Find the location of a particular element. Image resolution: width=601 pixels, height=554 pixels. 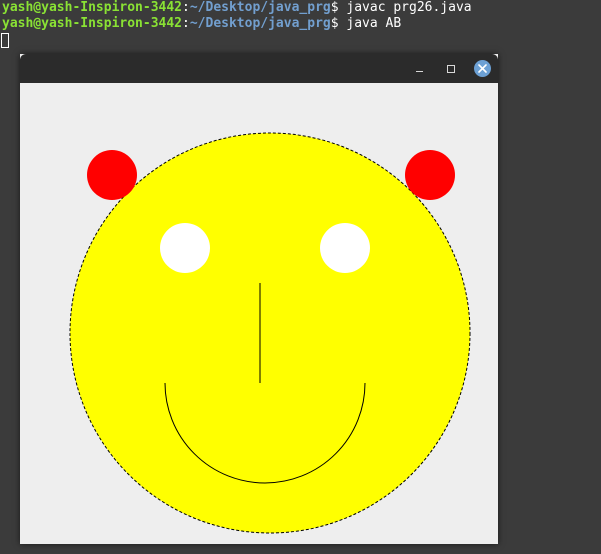

left-ear-circle is located at coordinates (112, 175).